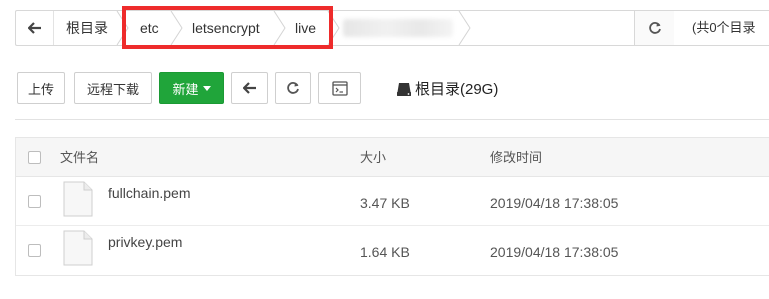 The height and width of the screenshot is (299, 769). I want to click on breadcrumb: 根目录 etc letsencrypt live (共0个目录, so click(392, 28).